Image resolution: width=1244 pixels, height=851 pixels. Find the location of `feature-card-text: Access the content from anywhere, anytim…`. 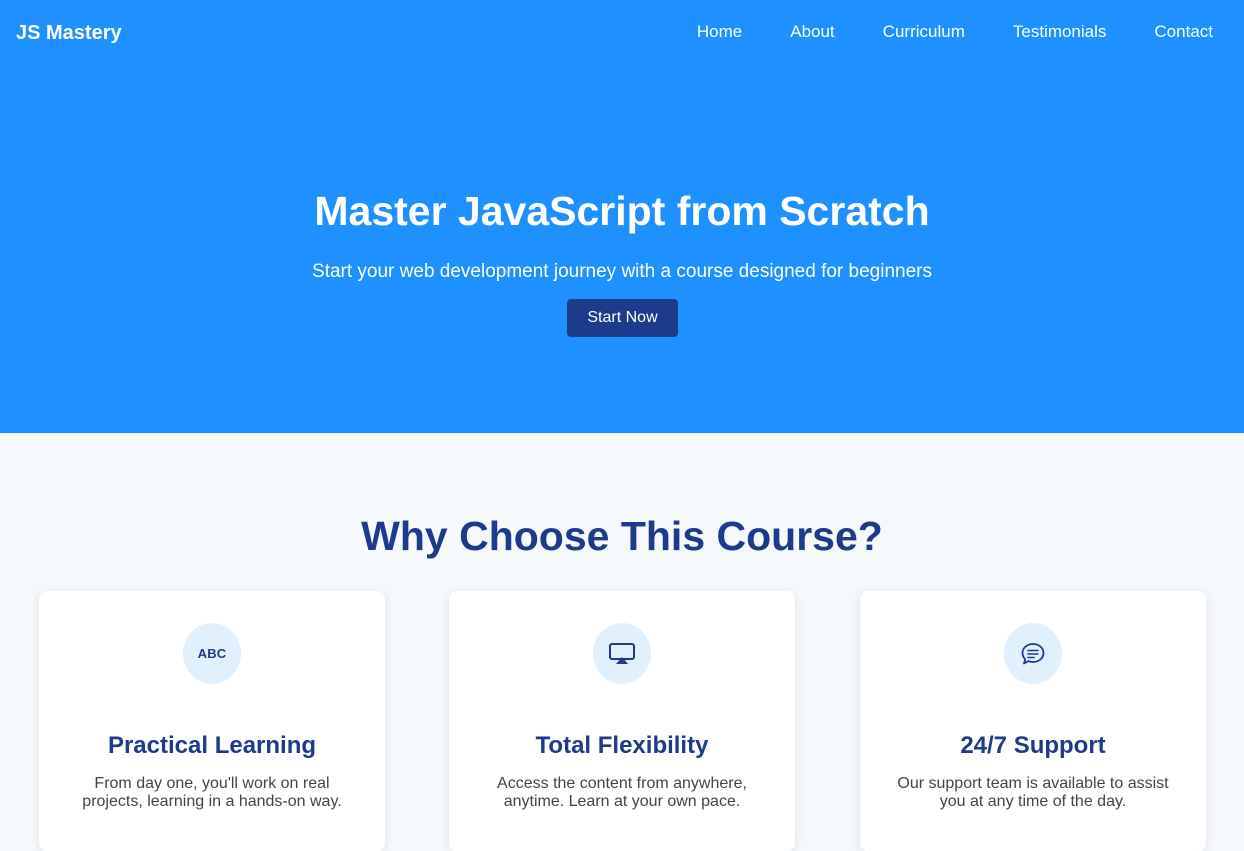

feature-card-text: Access the content from anywhere, anytim… is located at coordinates (622, 792).